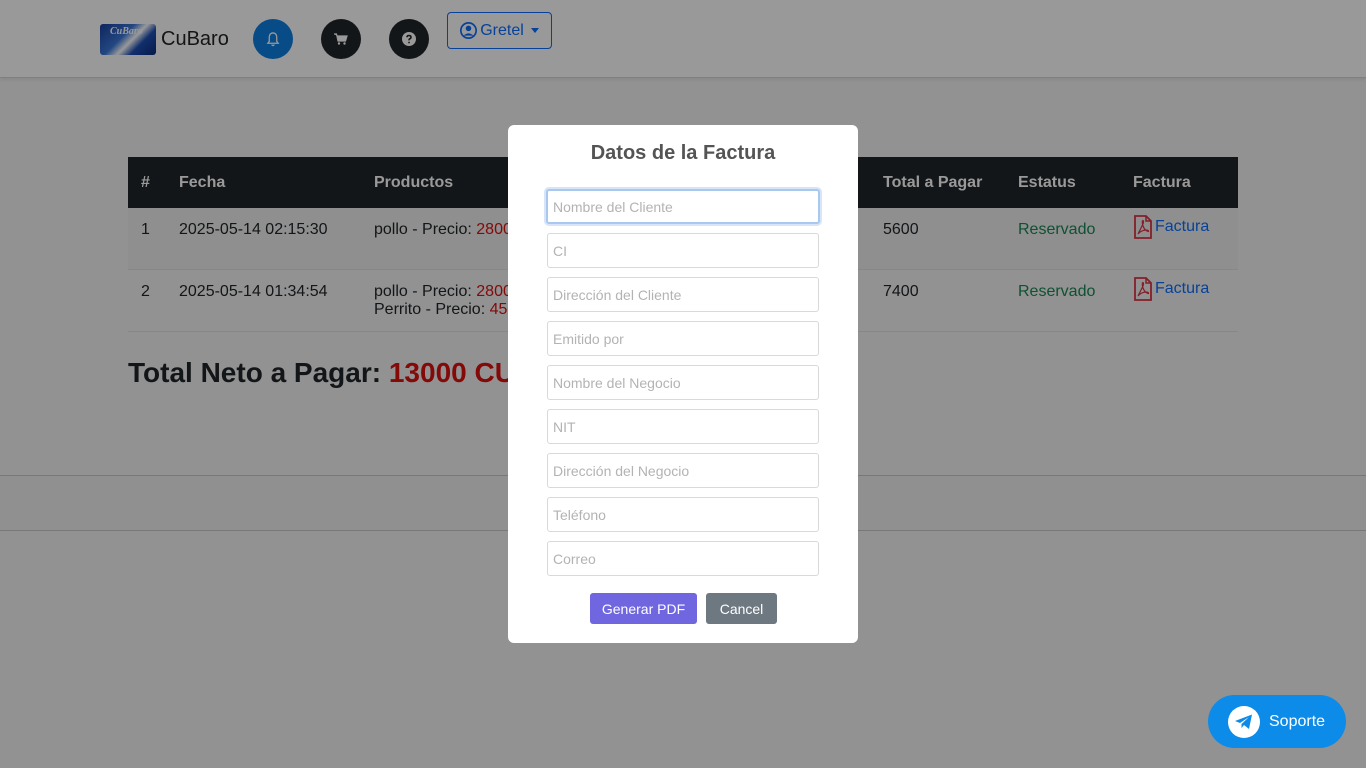 The image size is (1366, 768). Describe the element at coordinates (1244, 721) in the screenshot. I see `telegram-icon` at that location.